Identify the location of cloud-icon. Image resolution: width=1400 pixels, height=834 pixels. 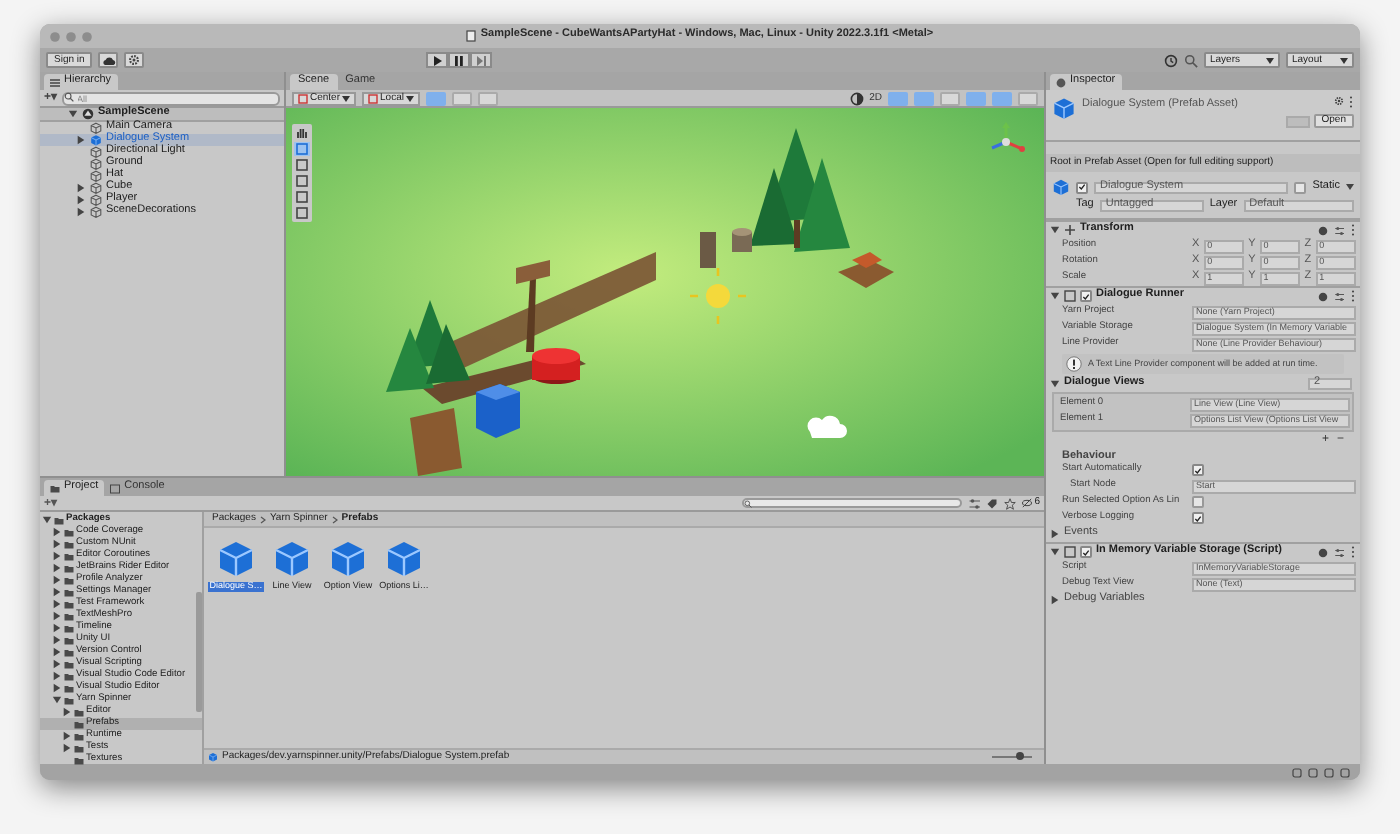
(108, 60).